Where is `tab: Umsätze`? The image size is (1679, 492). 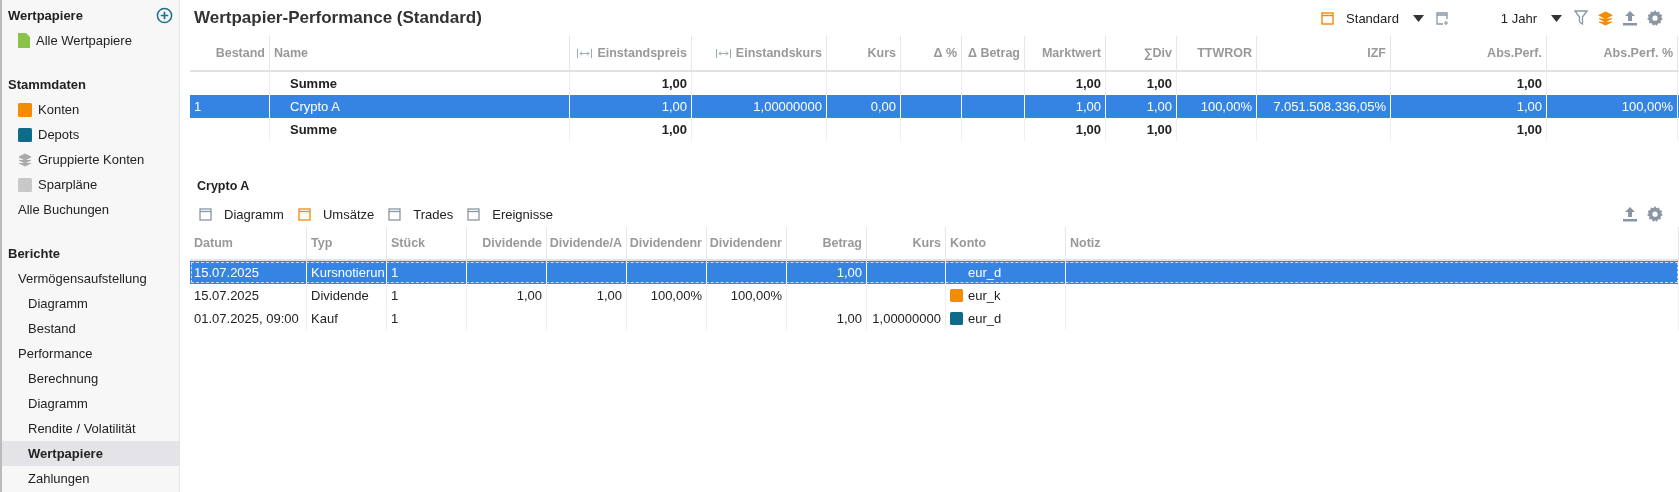
tab: Umsätze is located at coordinates (336, 214).